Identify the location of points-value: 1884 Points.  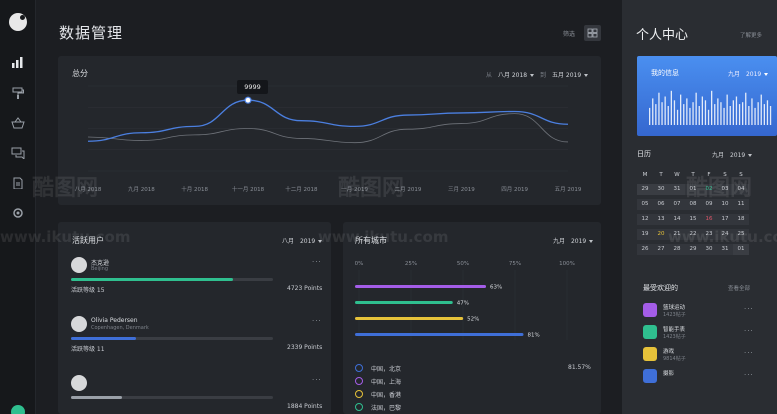
(305, 406).